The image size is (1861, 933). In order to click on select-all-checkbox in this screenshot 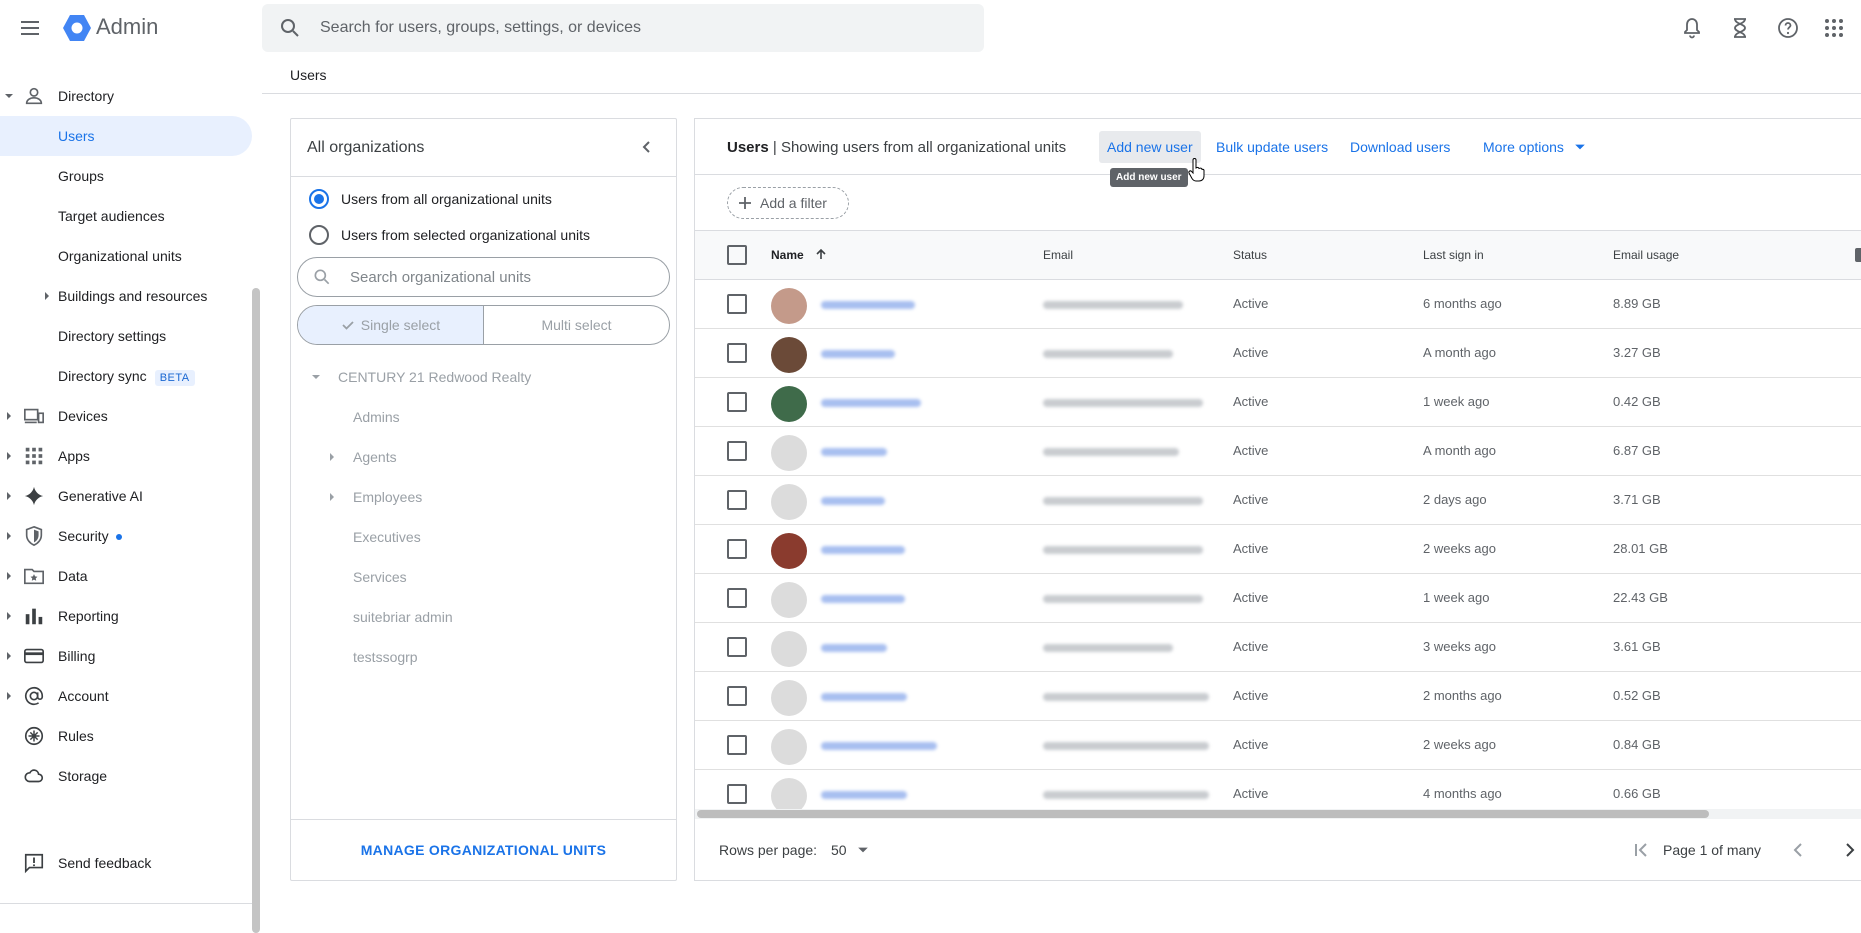, I will do `click(737, 255)`.